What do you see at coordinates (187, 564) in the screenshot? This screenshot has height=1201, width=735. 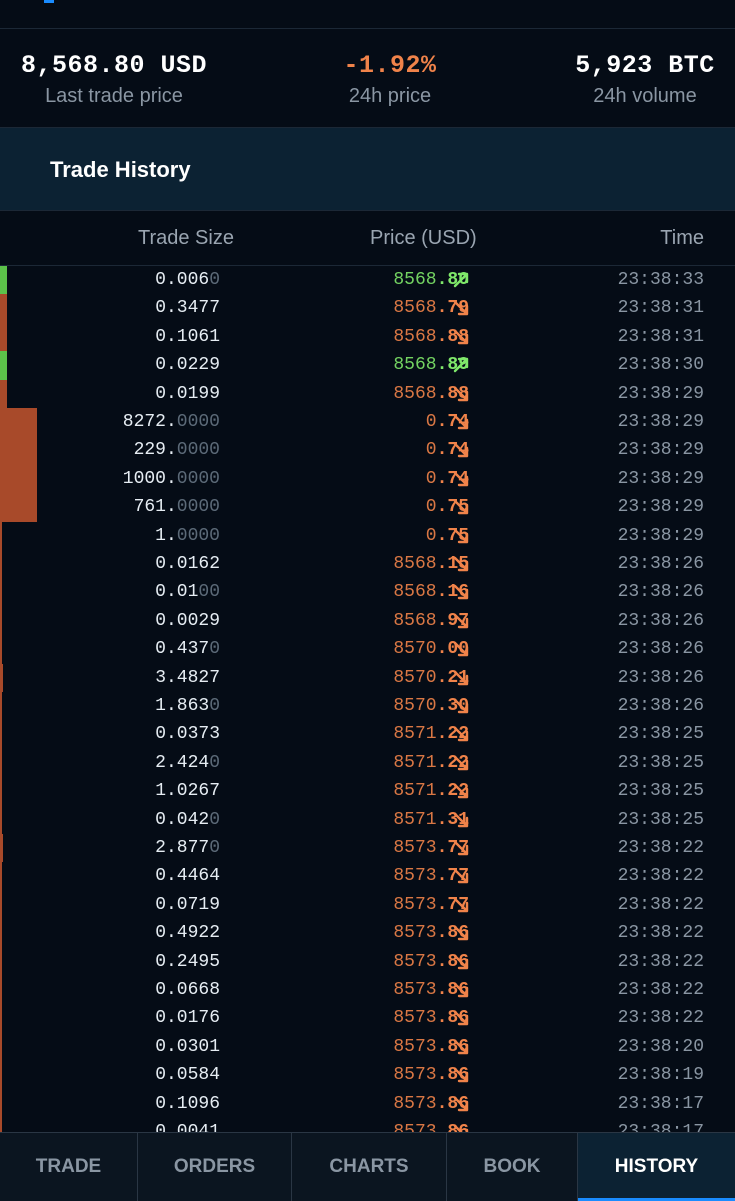 I see `trade-size-value: 0.0162` at bounding box center [187, 564].